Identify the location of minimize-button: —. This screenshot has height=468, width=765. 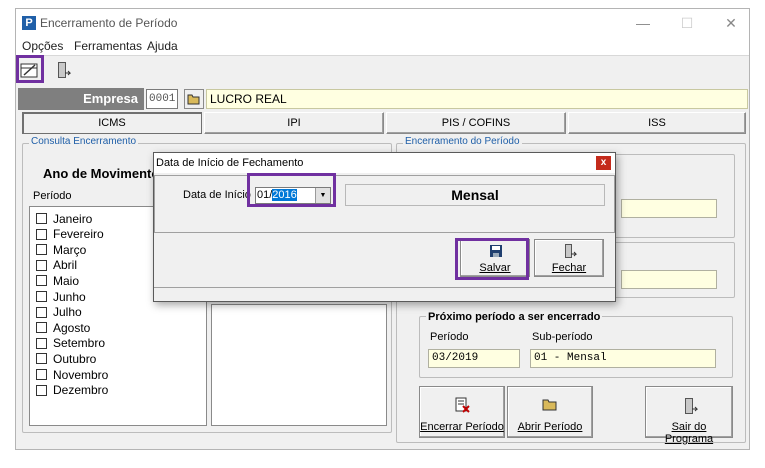
(643, 23).